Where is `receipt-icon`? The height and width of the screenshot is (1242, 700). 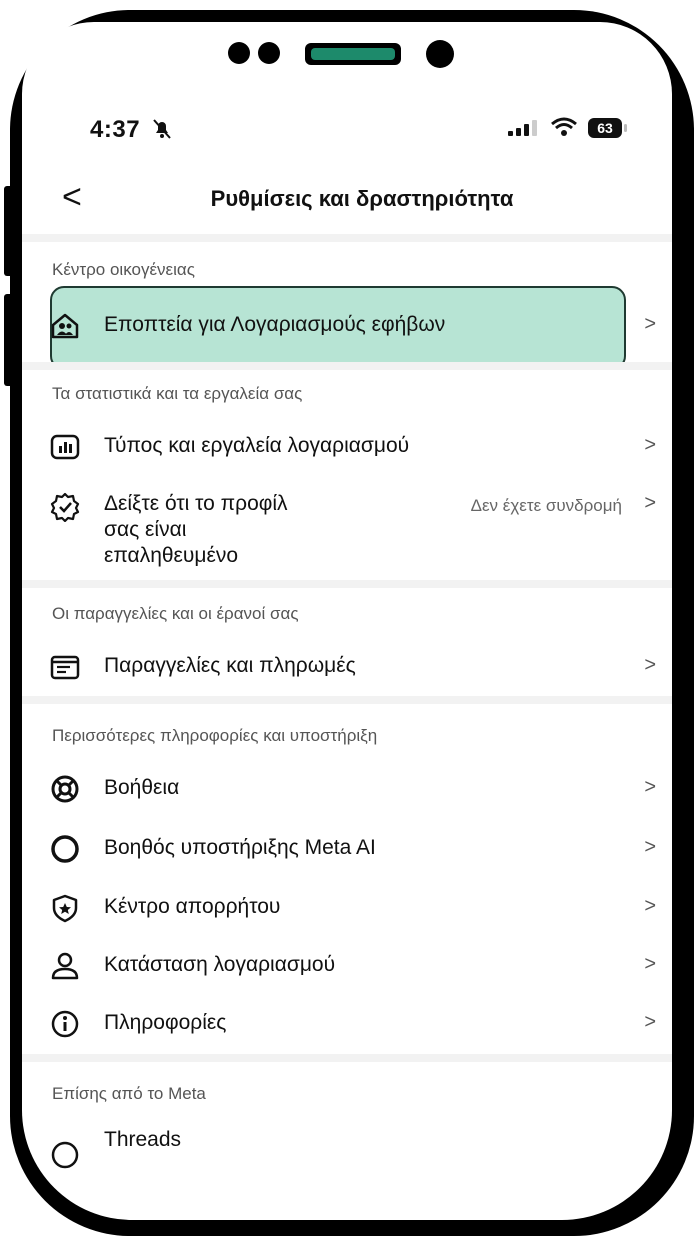
receipt-icon is located at coordinates (65, 667).